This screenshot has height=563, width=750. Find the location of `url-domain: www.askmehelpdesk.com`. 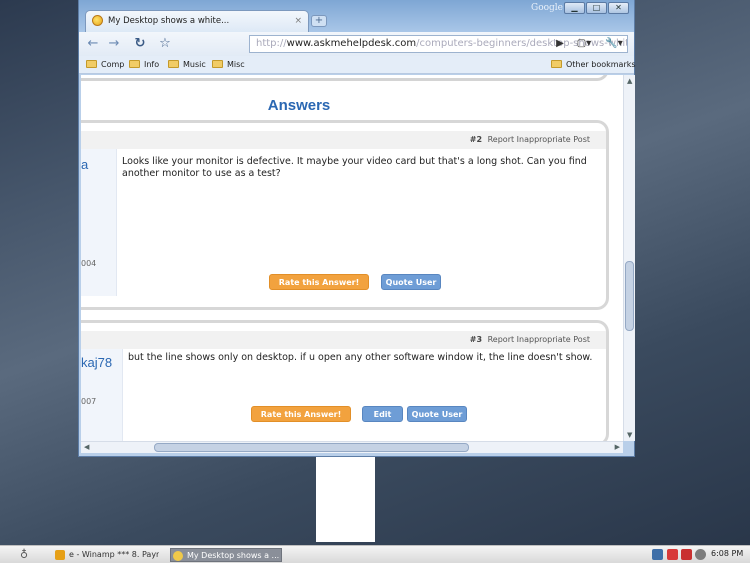

url-domain: www.askmehelpdesk.com is located at coordinates (351, 43).